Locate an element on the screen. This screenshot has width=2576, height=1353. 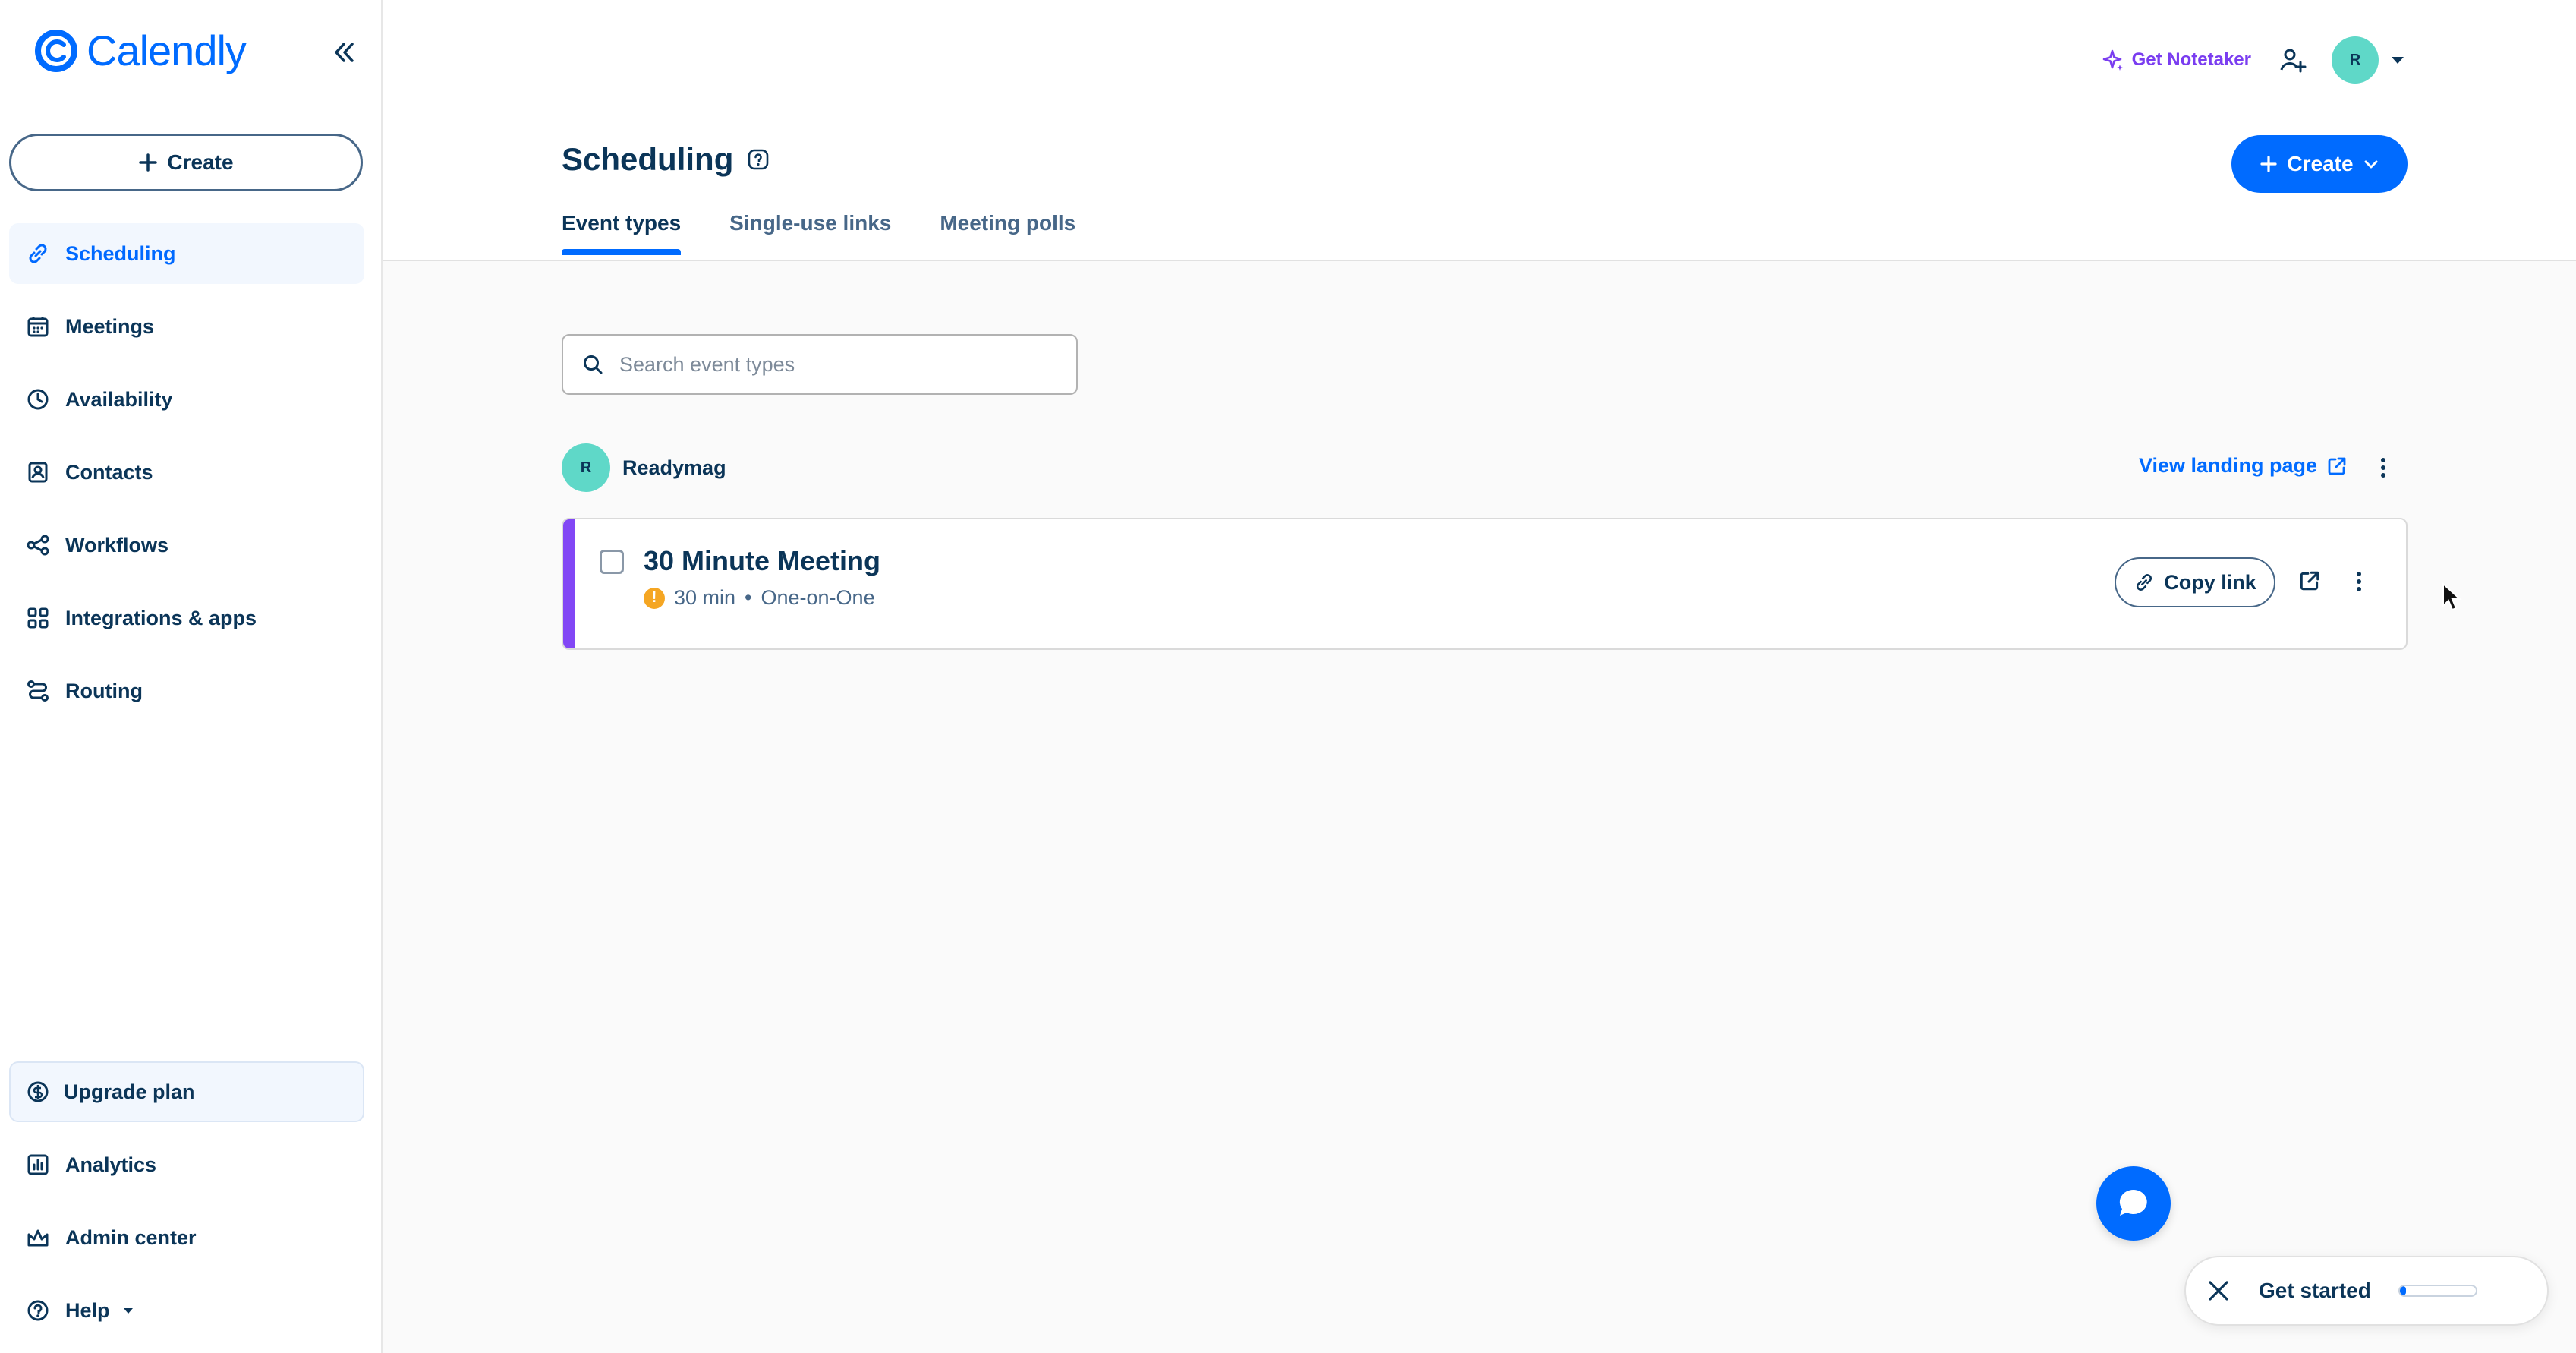
sidebar-item-integrations: Integrations & apps is located at coordinates (186, 618).